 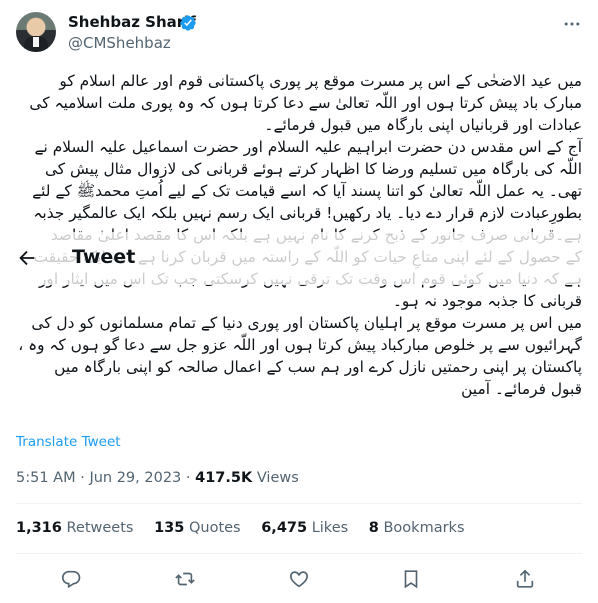 I want to click on reply-icon, so click(x=72, y=580).